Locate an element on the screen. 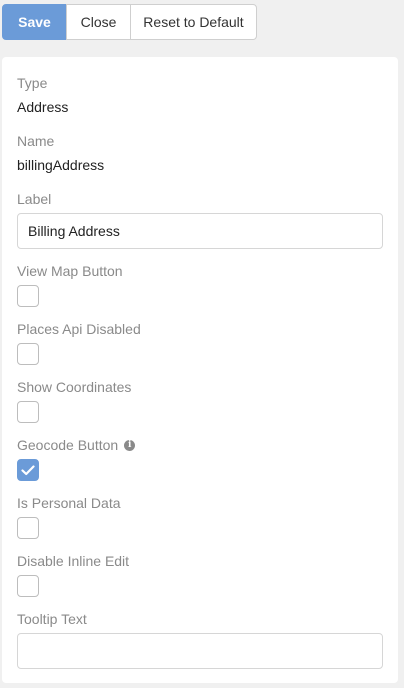  geocode-button-label-row: Geocode Button i is located at coordinates (200, 445).